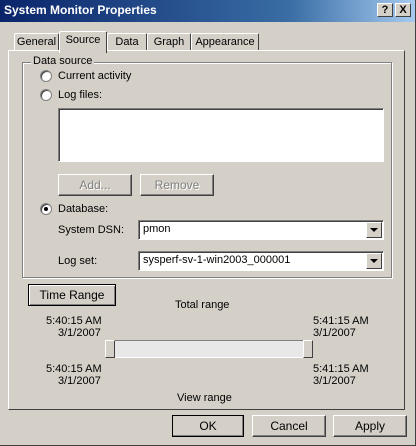 This screenshot has width=416, height=446. What do you see at coordinates (341, 369) in the screenshot?
I see `view-end-time: 5:41:15 AM` at bounding box center [341, 369].